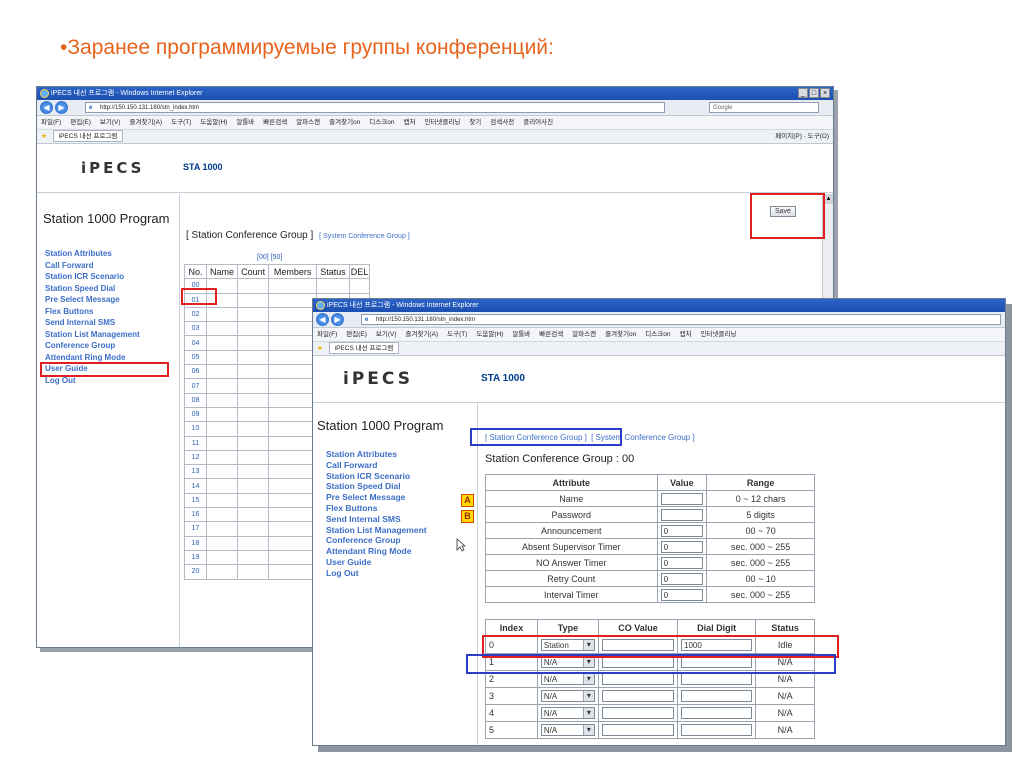 The image size is (1024, 768). Describe the element at coordinates (375, 107) in the screenshot. I see `back-url-field: http://150.150.131.180/stn_index.htm` at that location.